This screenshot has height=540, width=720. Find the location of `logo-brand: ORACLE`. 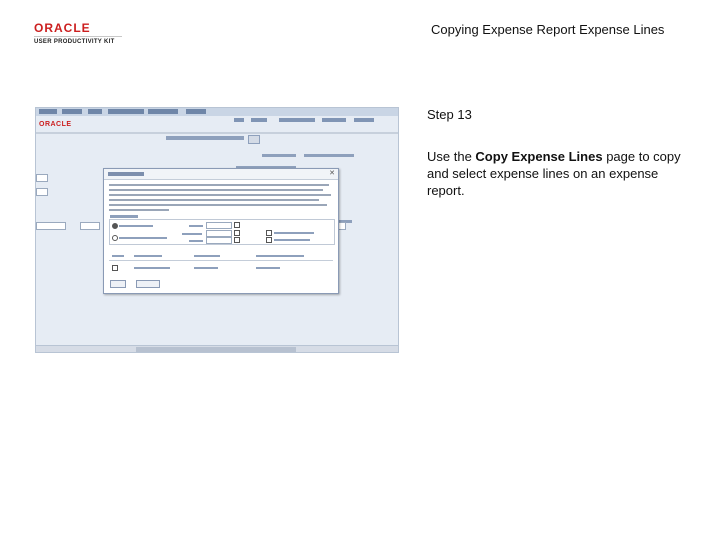

logo-brand: ORACLE is located at coordinates (62, 28).